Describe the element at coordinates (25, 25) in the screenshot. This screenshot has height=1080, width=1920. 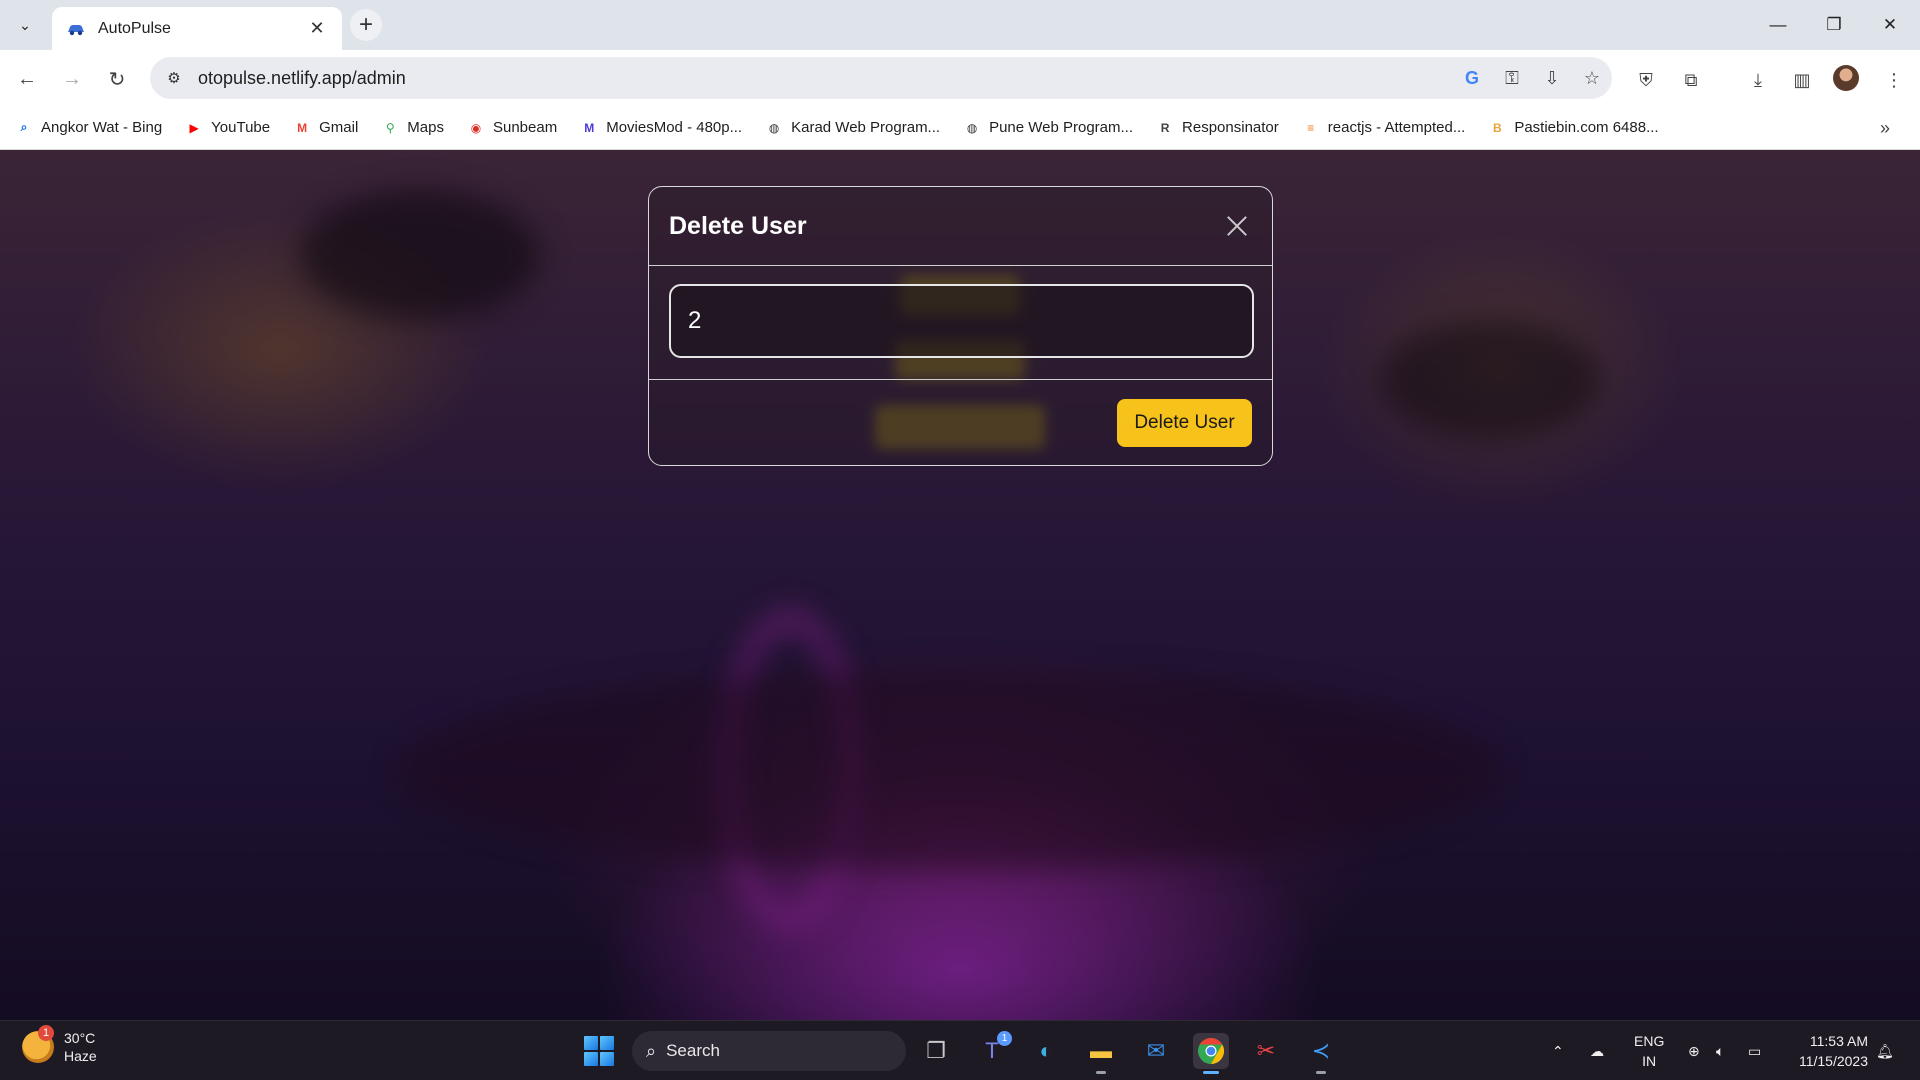
I see `tab-search-chevron-icon: ⌄` at that location.